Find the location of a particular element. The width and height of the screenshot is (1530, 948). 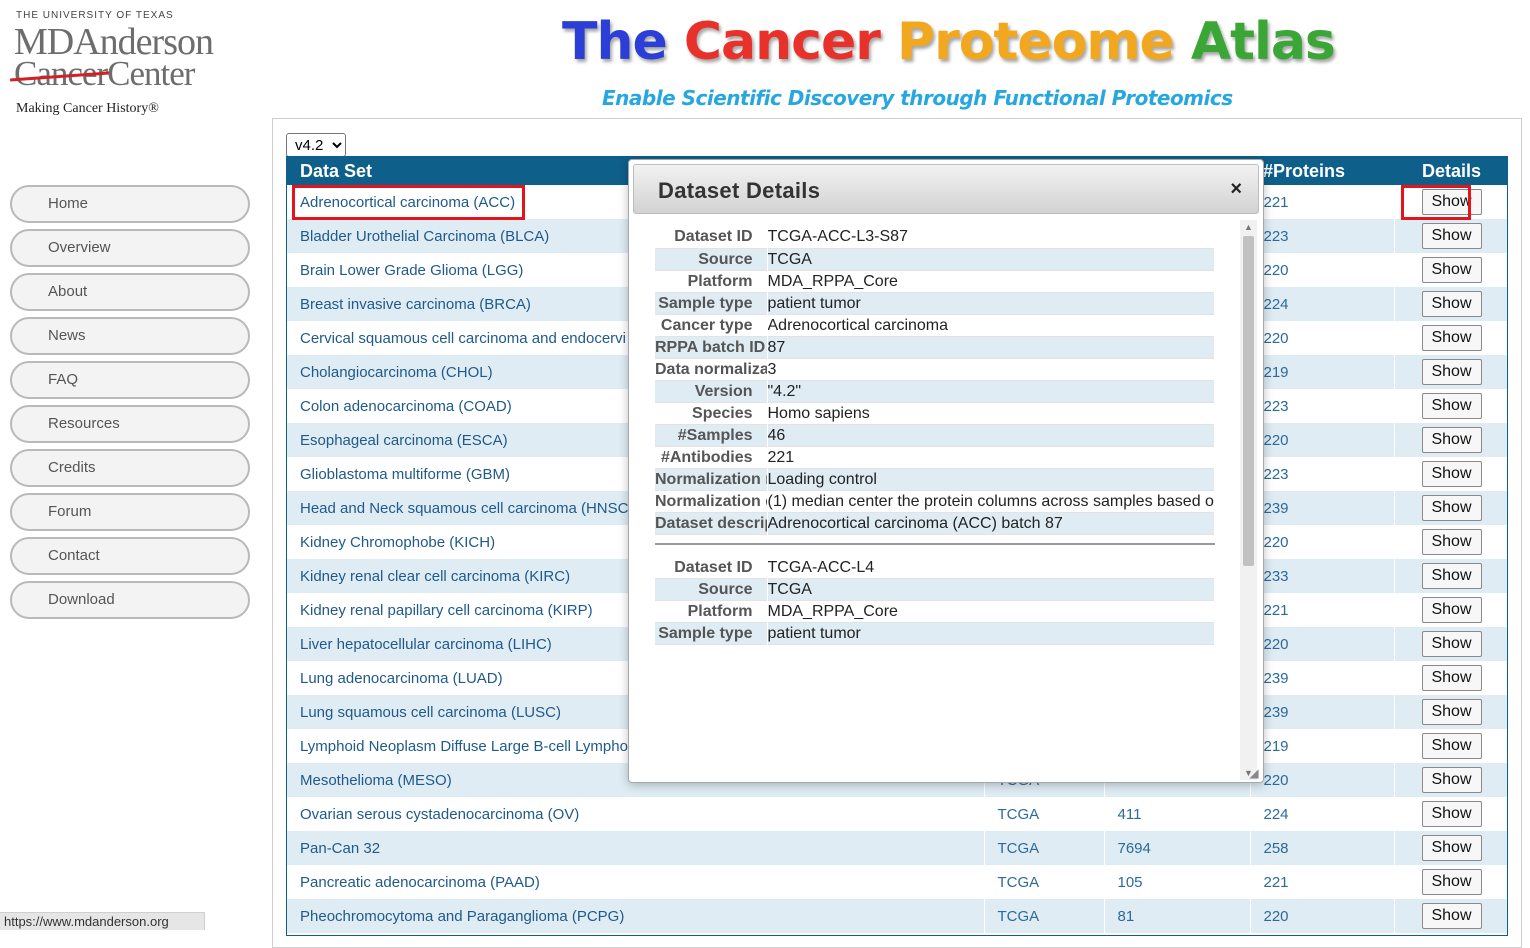

header-proteins: #Proteins is located at coordinates (1322, 171).